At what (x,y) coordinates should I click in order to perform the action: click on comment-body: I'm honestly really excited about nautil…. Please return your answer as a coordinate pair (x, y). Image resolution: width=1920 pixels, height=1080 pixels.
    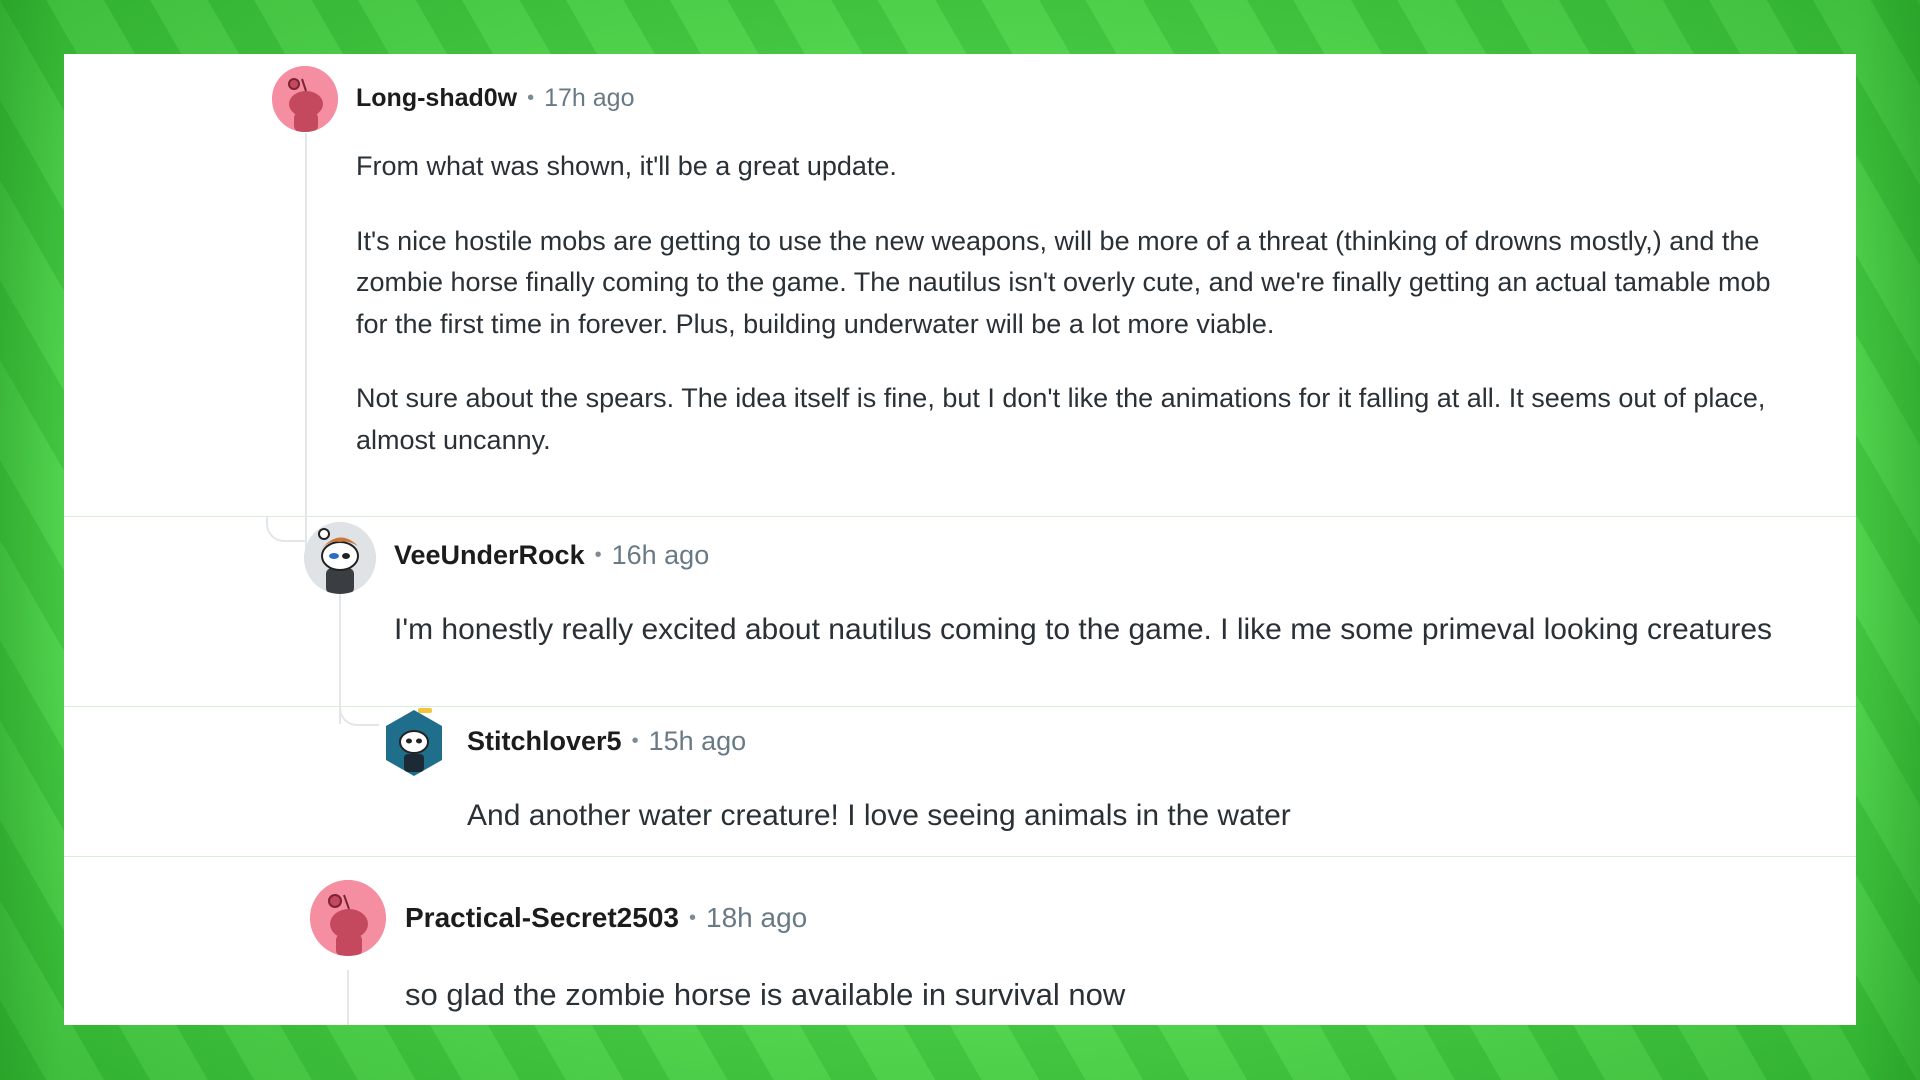
    Looking at the image, I should click on (1104, 629).